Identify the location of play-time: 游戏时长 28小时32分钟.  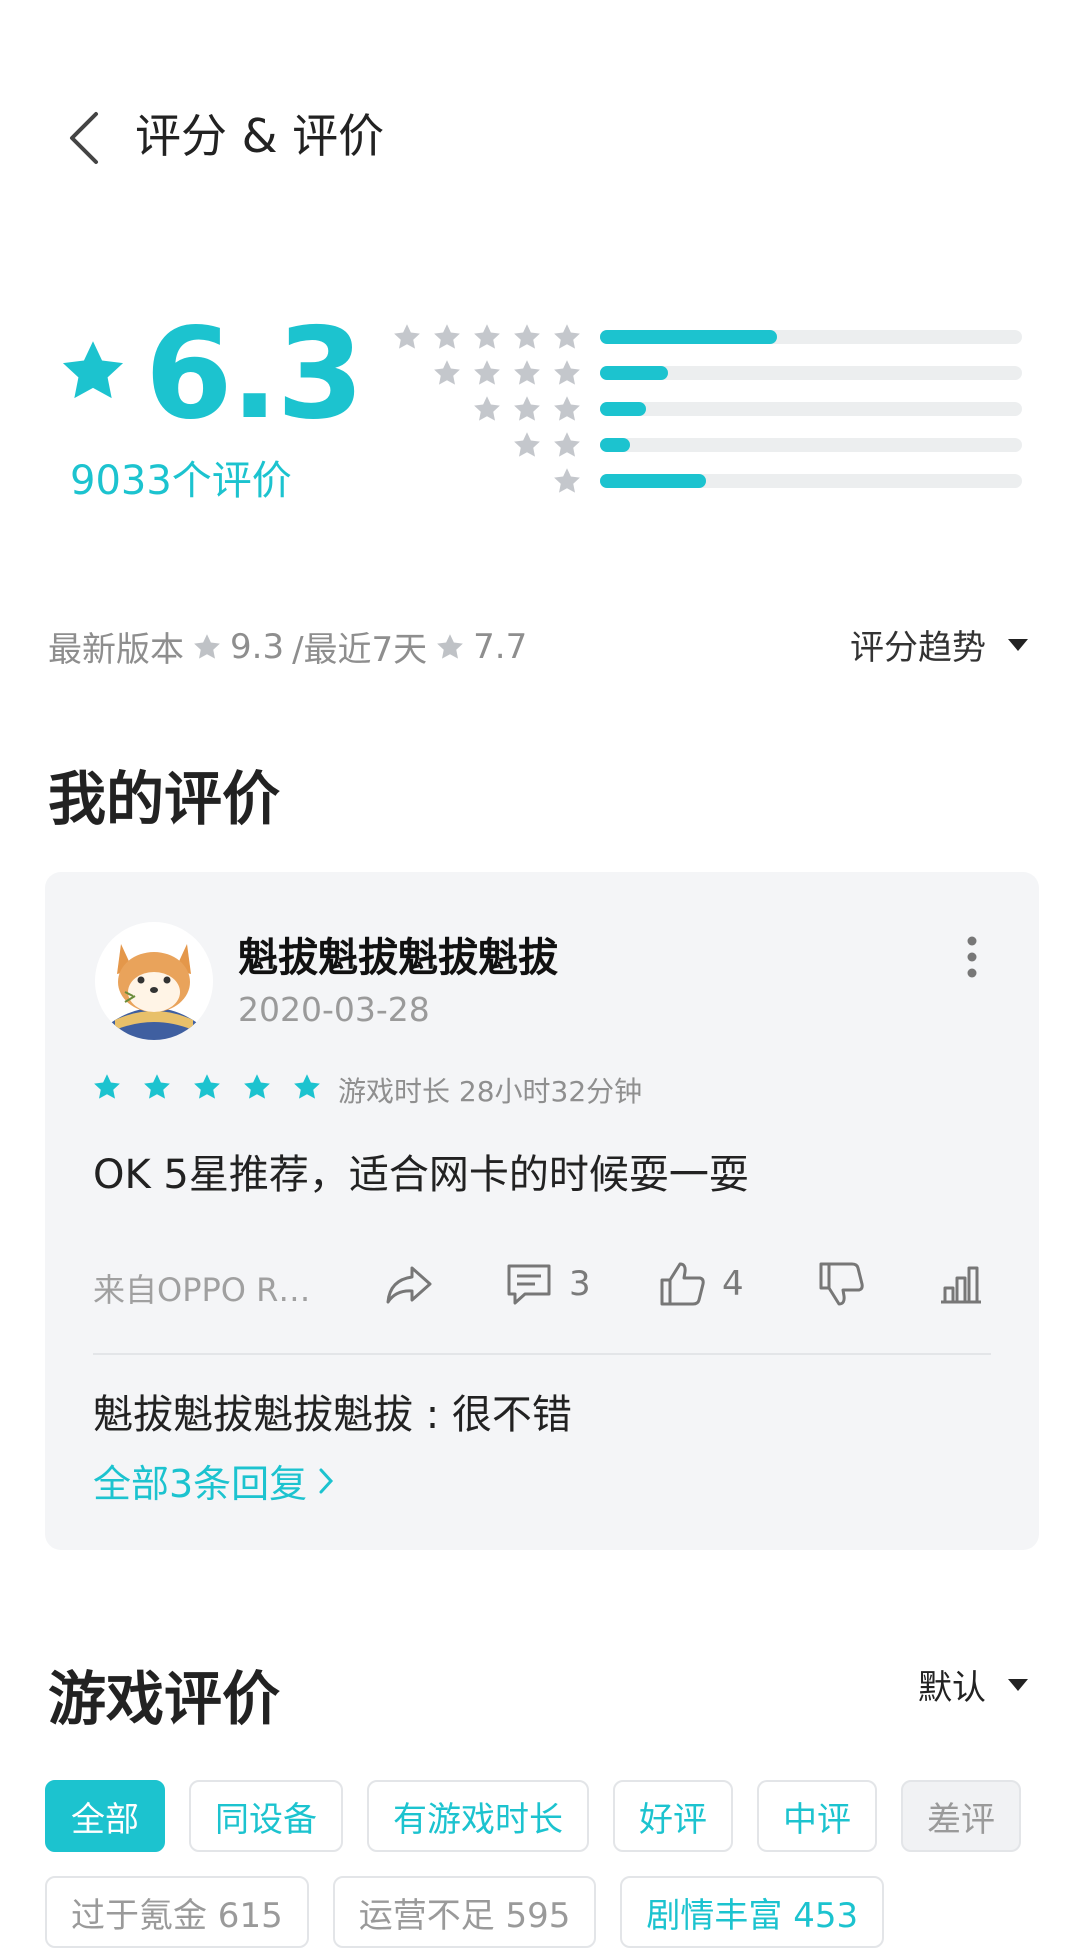
(490, 1091).